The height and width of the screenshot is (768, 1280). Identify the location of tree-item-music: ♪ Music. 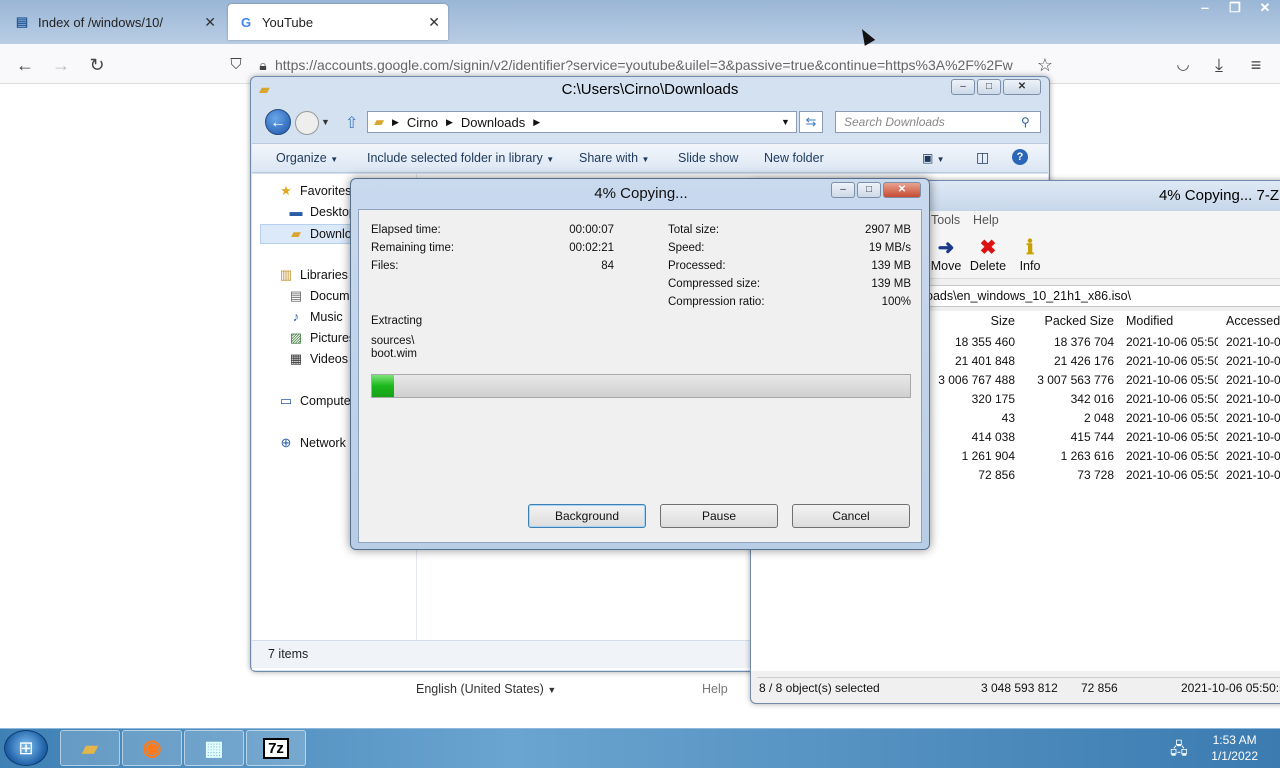
(315, 317).